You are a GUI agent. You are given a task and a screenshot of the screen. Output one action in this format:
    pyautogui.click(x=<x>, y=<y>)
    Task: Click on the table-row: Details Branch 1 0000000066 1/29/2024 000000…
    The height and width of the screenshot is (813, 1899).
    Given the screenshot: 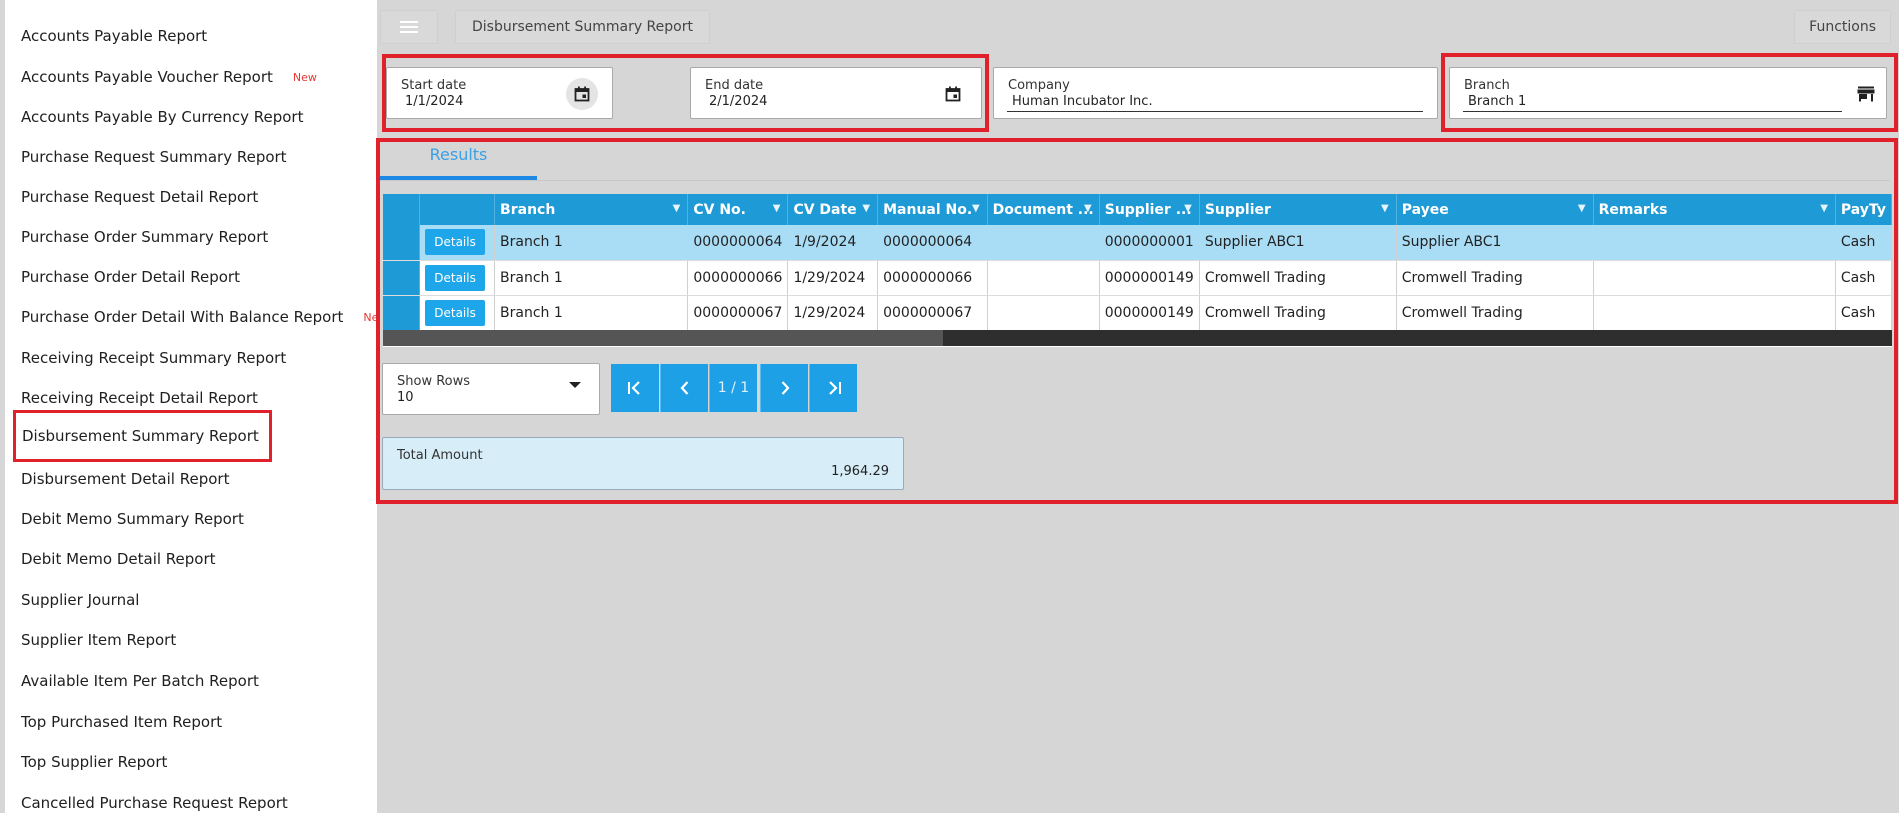 What is the action you would take?
    pyautogui.click(x=1137, y=278)
    